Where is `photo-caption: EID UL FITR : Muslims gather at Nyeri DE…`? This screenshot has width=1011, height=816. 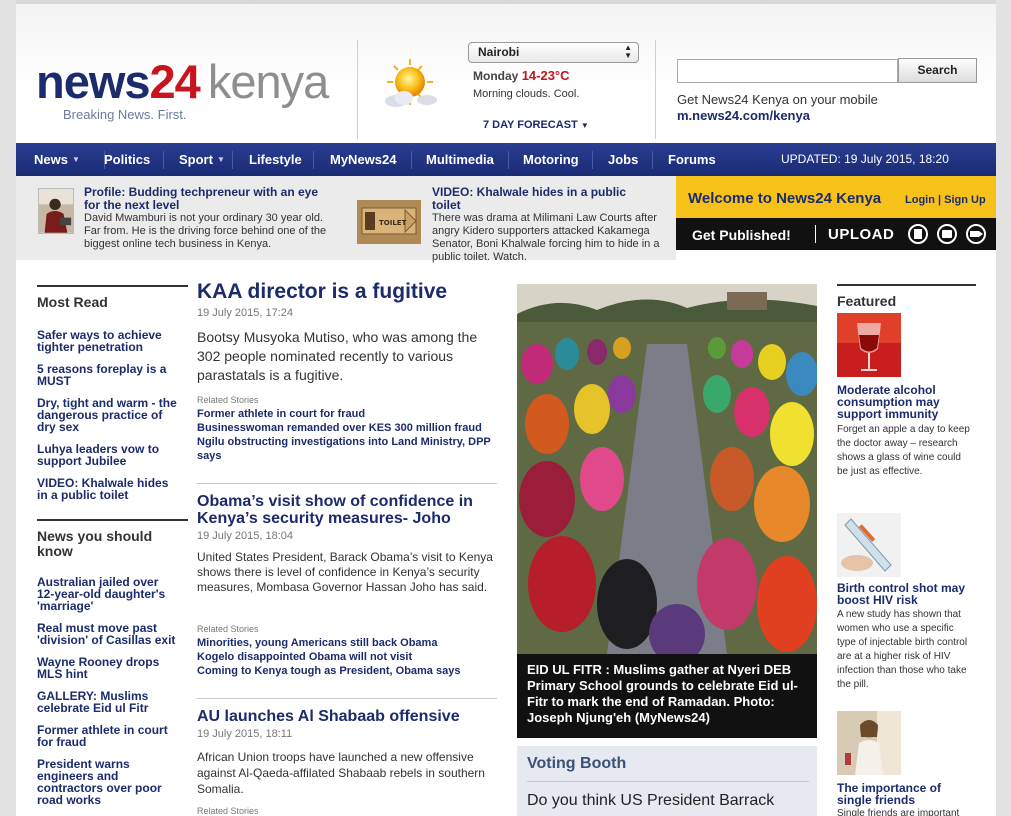
photo-caption: EID UL FITR : Muslims gather at Nyeri DE… is located at coordinates (667, 696).